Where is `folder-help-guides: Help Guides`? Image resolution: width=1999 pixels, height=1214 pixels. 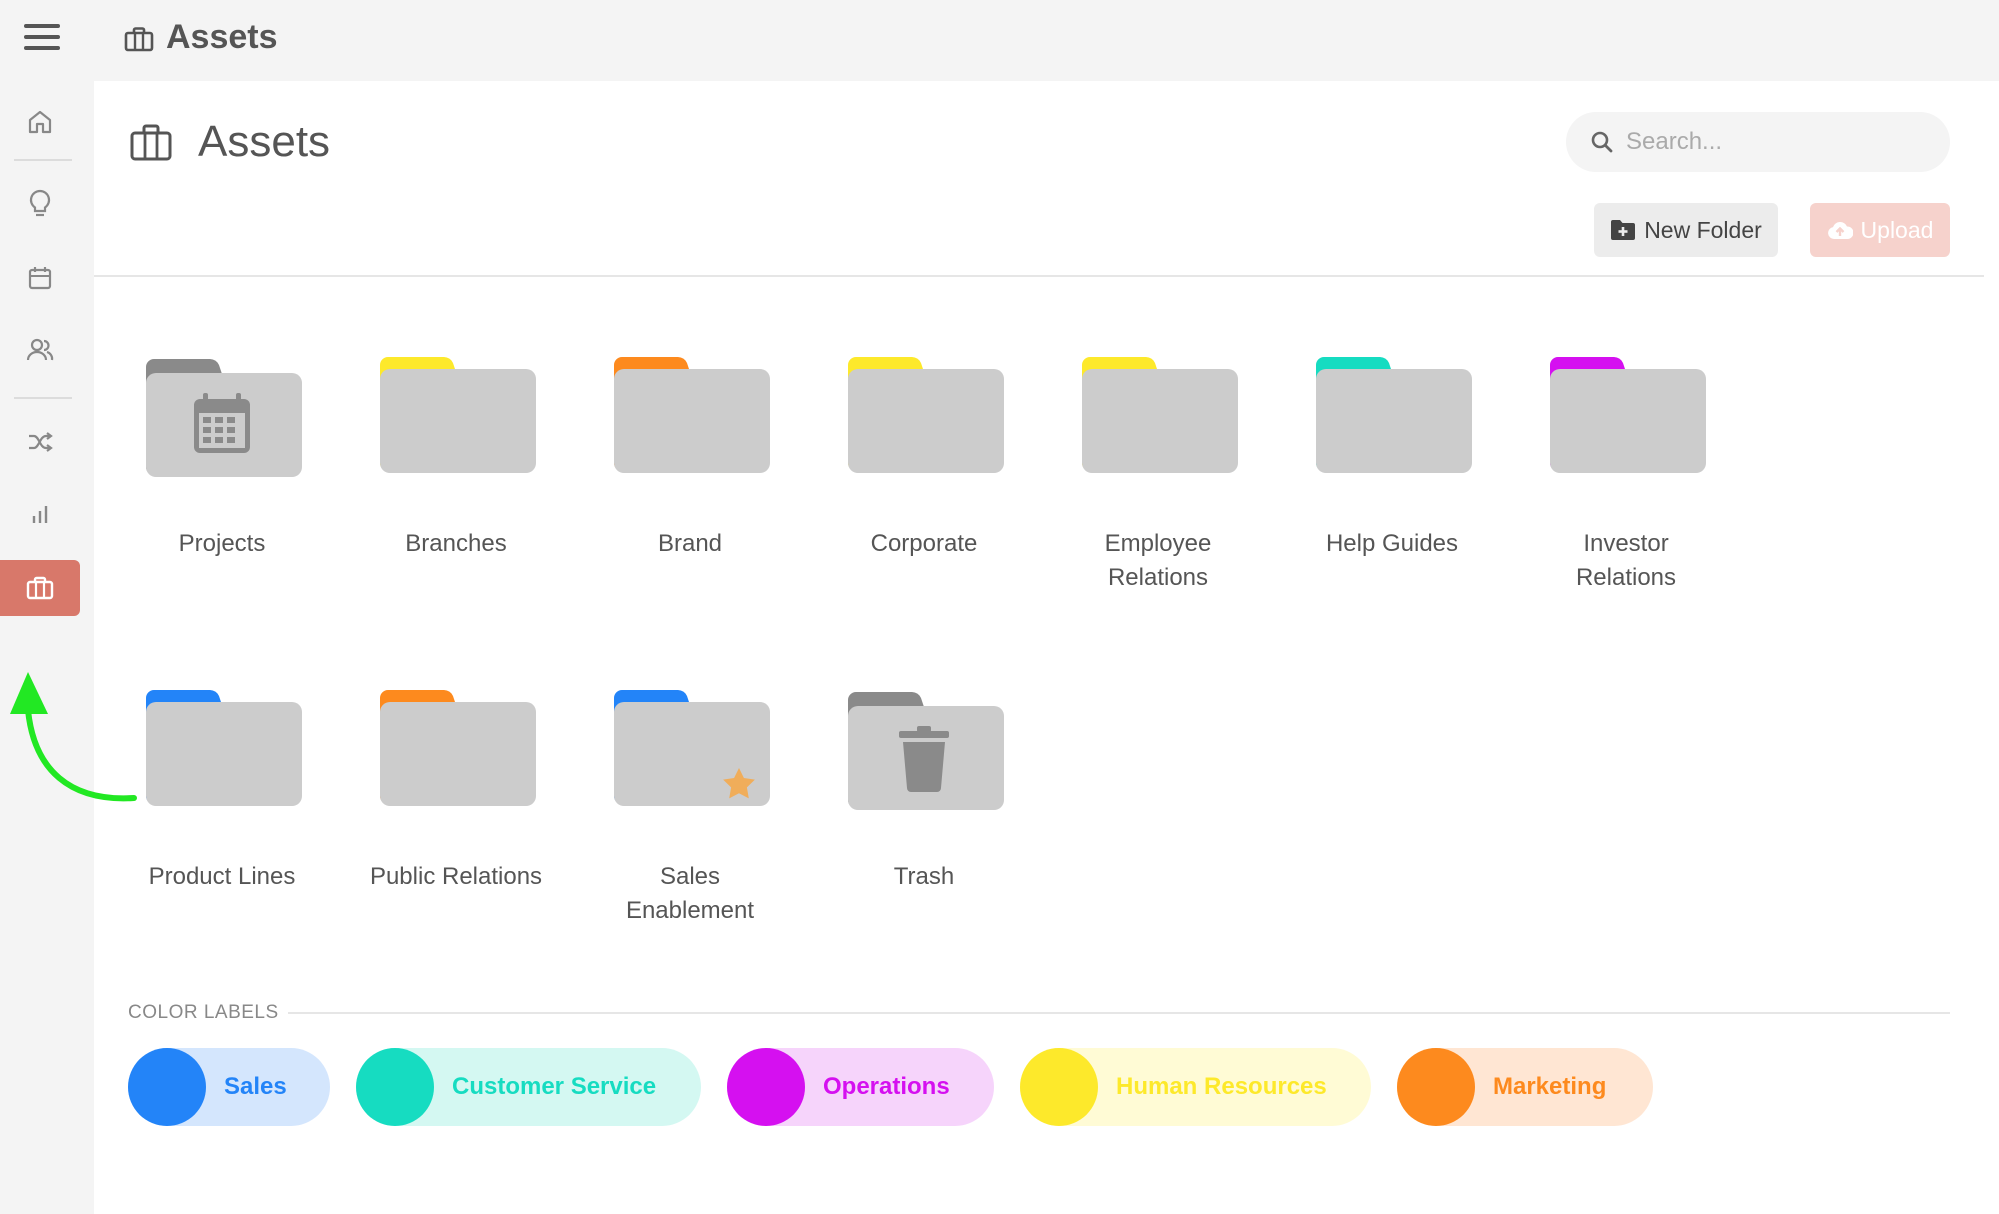
folder-help-guides: Help Guides is located at coordinates (1392, 457).